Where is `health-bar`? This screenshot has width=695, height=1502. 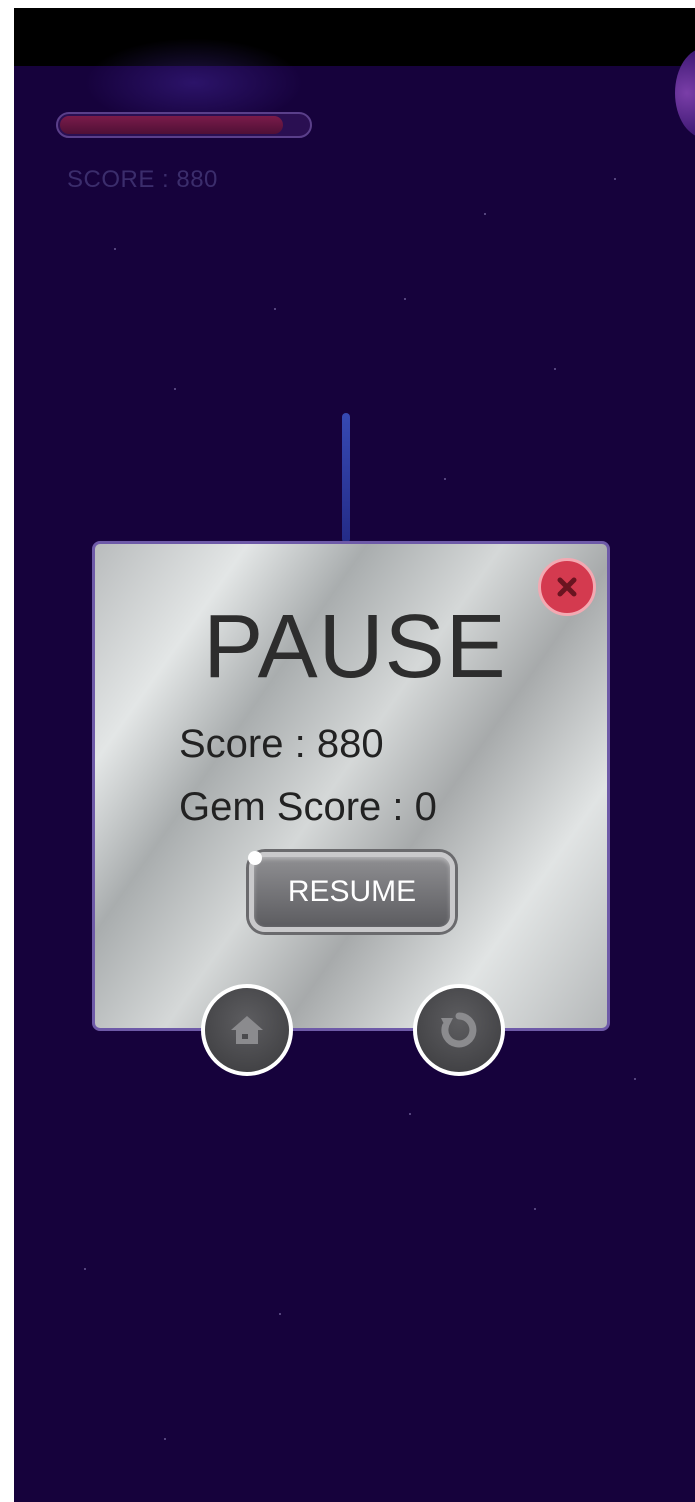
health-bar is located at coordinates (184, 125).